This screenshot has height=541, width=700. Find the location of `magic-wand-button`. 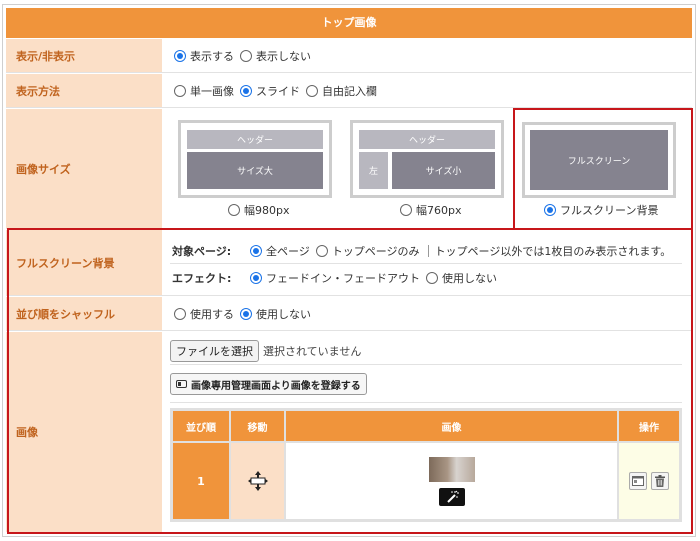

magic-wand-button is located at coordinates (451, 496).